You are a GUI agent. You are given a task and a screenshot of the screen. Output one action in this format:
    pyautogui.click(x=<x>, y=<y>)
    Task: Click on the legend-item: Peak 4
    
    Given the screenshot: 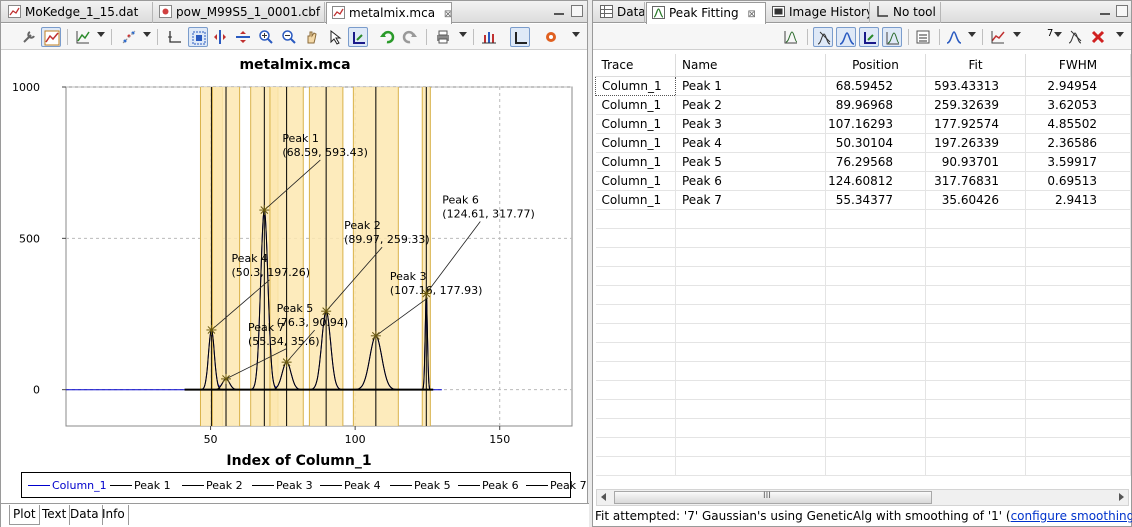 What is the action you would take?
    pyautogui.click(x=350, y=485)
    